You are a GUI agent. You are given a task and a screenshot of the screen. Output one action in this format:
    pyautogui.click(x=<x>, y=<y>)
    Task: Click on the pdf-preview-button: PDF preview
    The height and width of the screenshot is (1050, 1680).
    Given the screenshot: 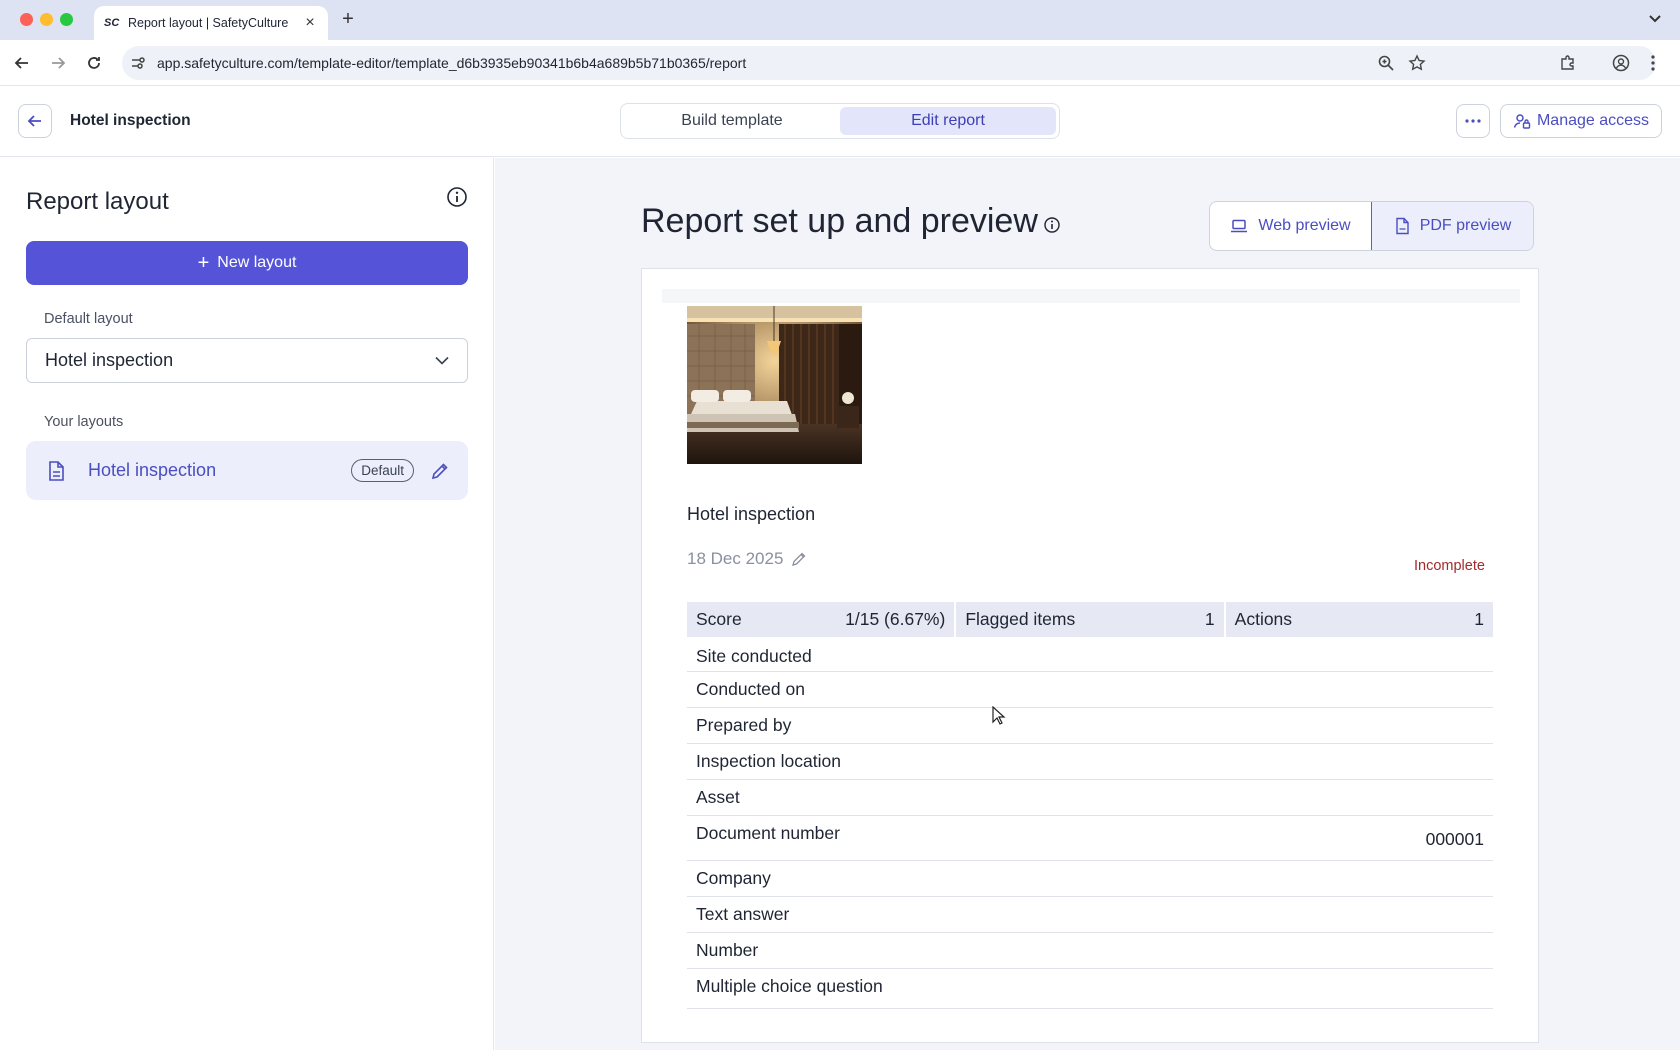 What is the action you would take?
    pyautogui.click(x=1452, y=226)
    